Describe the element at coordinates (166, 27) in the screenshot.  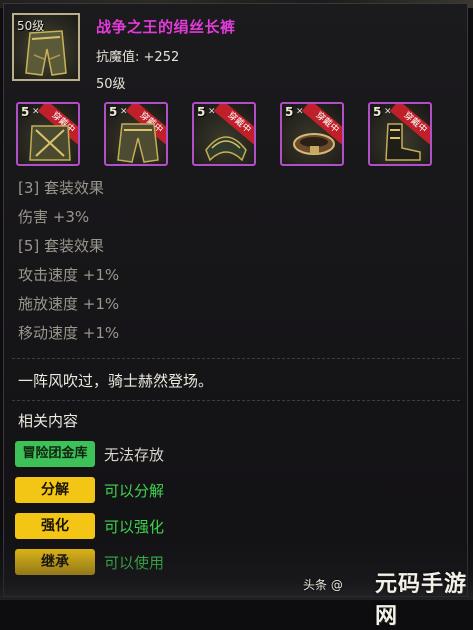
I see `item-name: 战争之王的绢丝长裤` at that location.